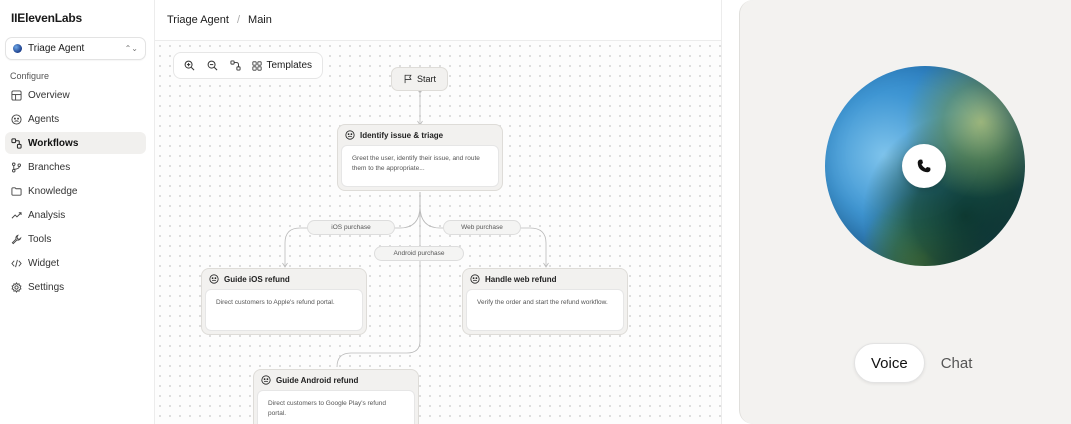 The image size is (1071, 424). What do you see at coordinates (257, 65) in the screenshot?
I see `grid-icon` at bounding box center [257, 65].